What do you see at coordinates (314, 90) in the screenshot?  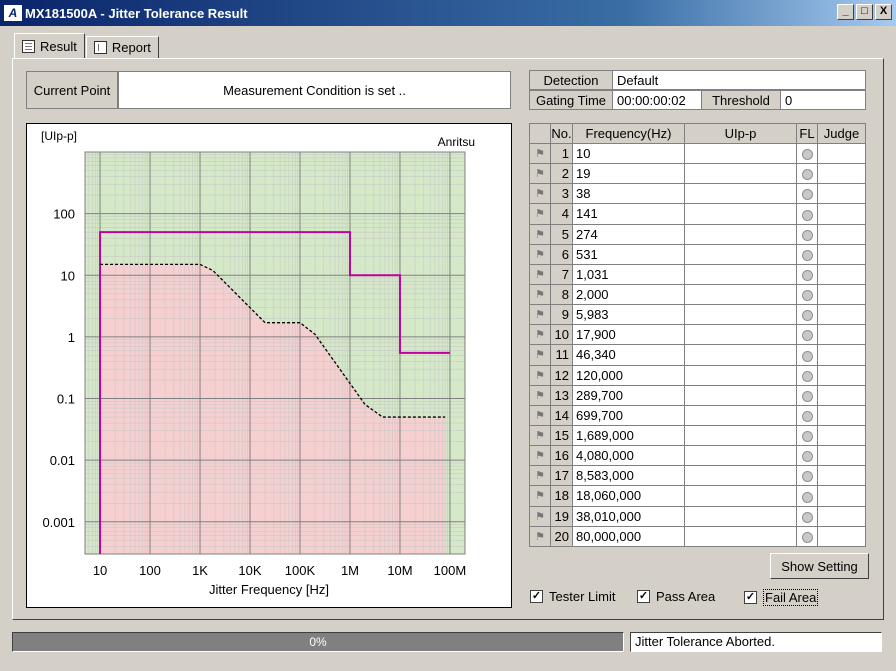 I see `current-point-value: Measurement Condition is set ..` at bounding box center [314, 90].